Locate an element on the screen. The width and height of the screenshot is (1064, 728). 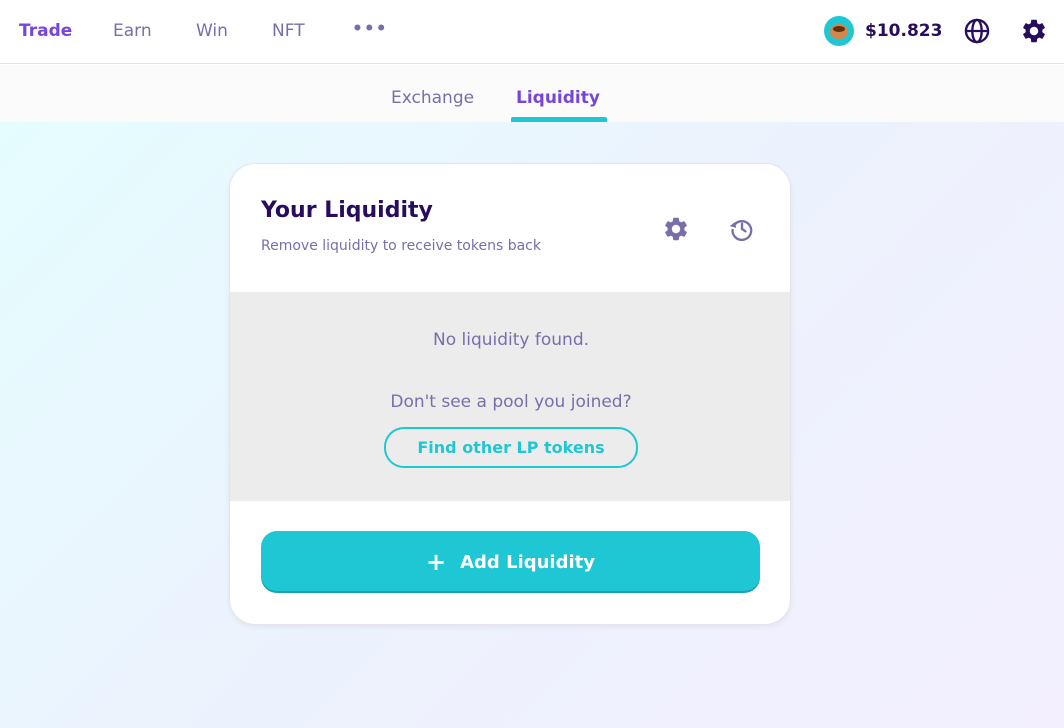
add-liquidity-label: Add Liquidity is located at coordinates (527, 562).